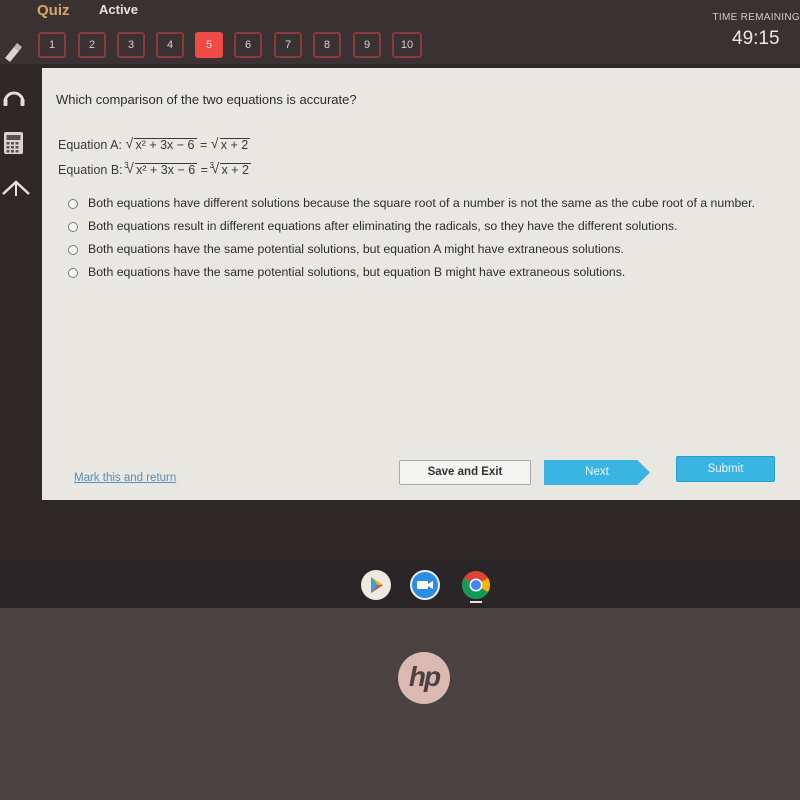 The height and width of the screenshot is (800, 800). I want to click on equation-b-label: Equation B:, so click(90, 170).